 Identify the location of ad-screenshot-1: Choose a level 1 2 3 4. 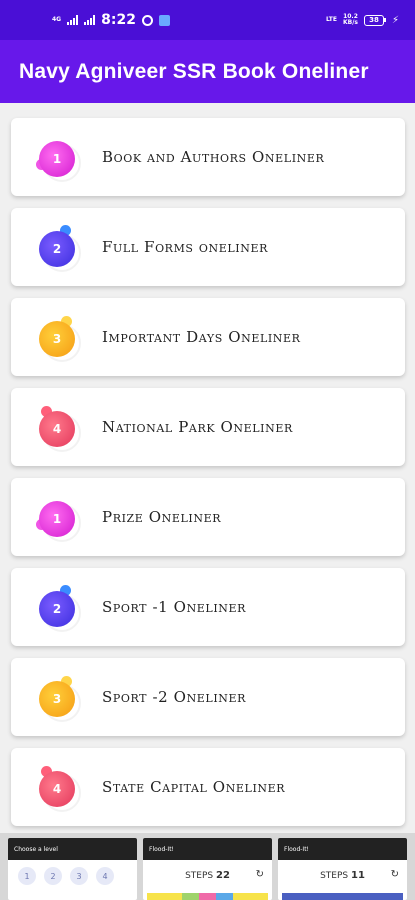
(72, 869).